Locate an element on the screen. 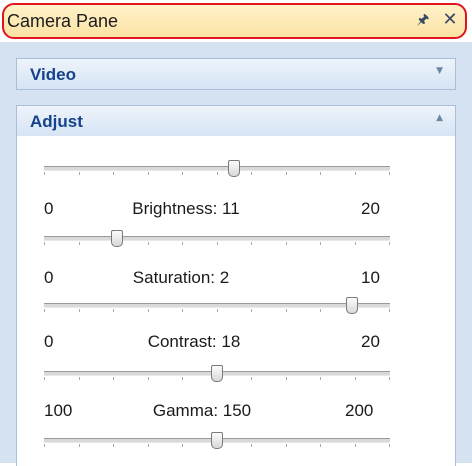 The height and width of the screenshot is (466, 472). video-group-label: Video is located at coordinates (53, 74).